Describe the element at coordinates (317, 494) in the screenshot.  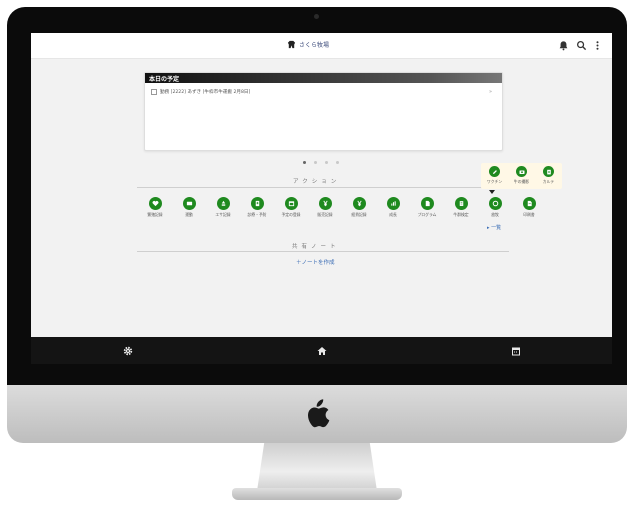
I see `monitor-foot` at that location.